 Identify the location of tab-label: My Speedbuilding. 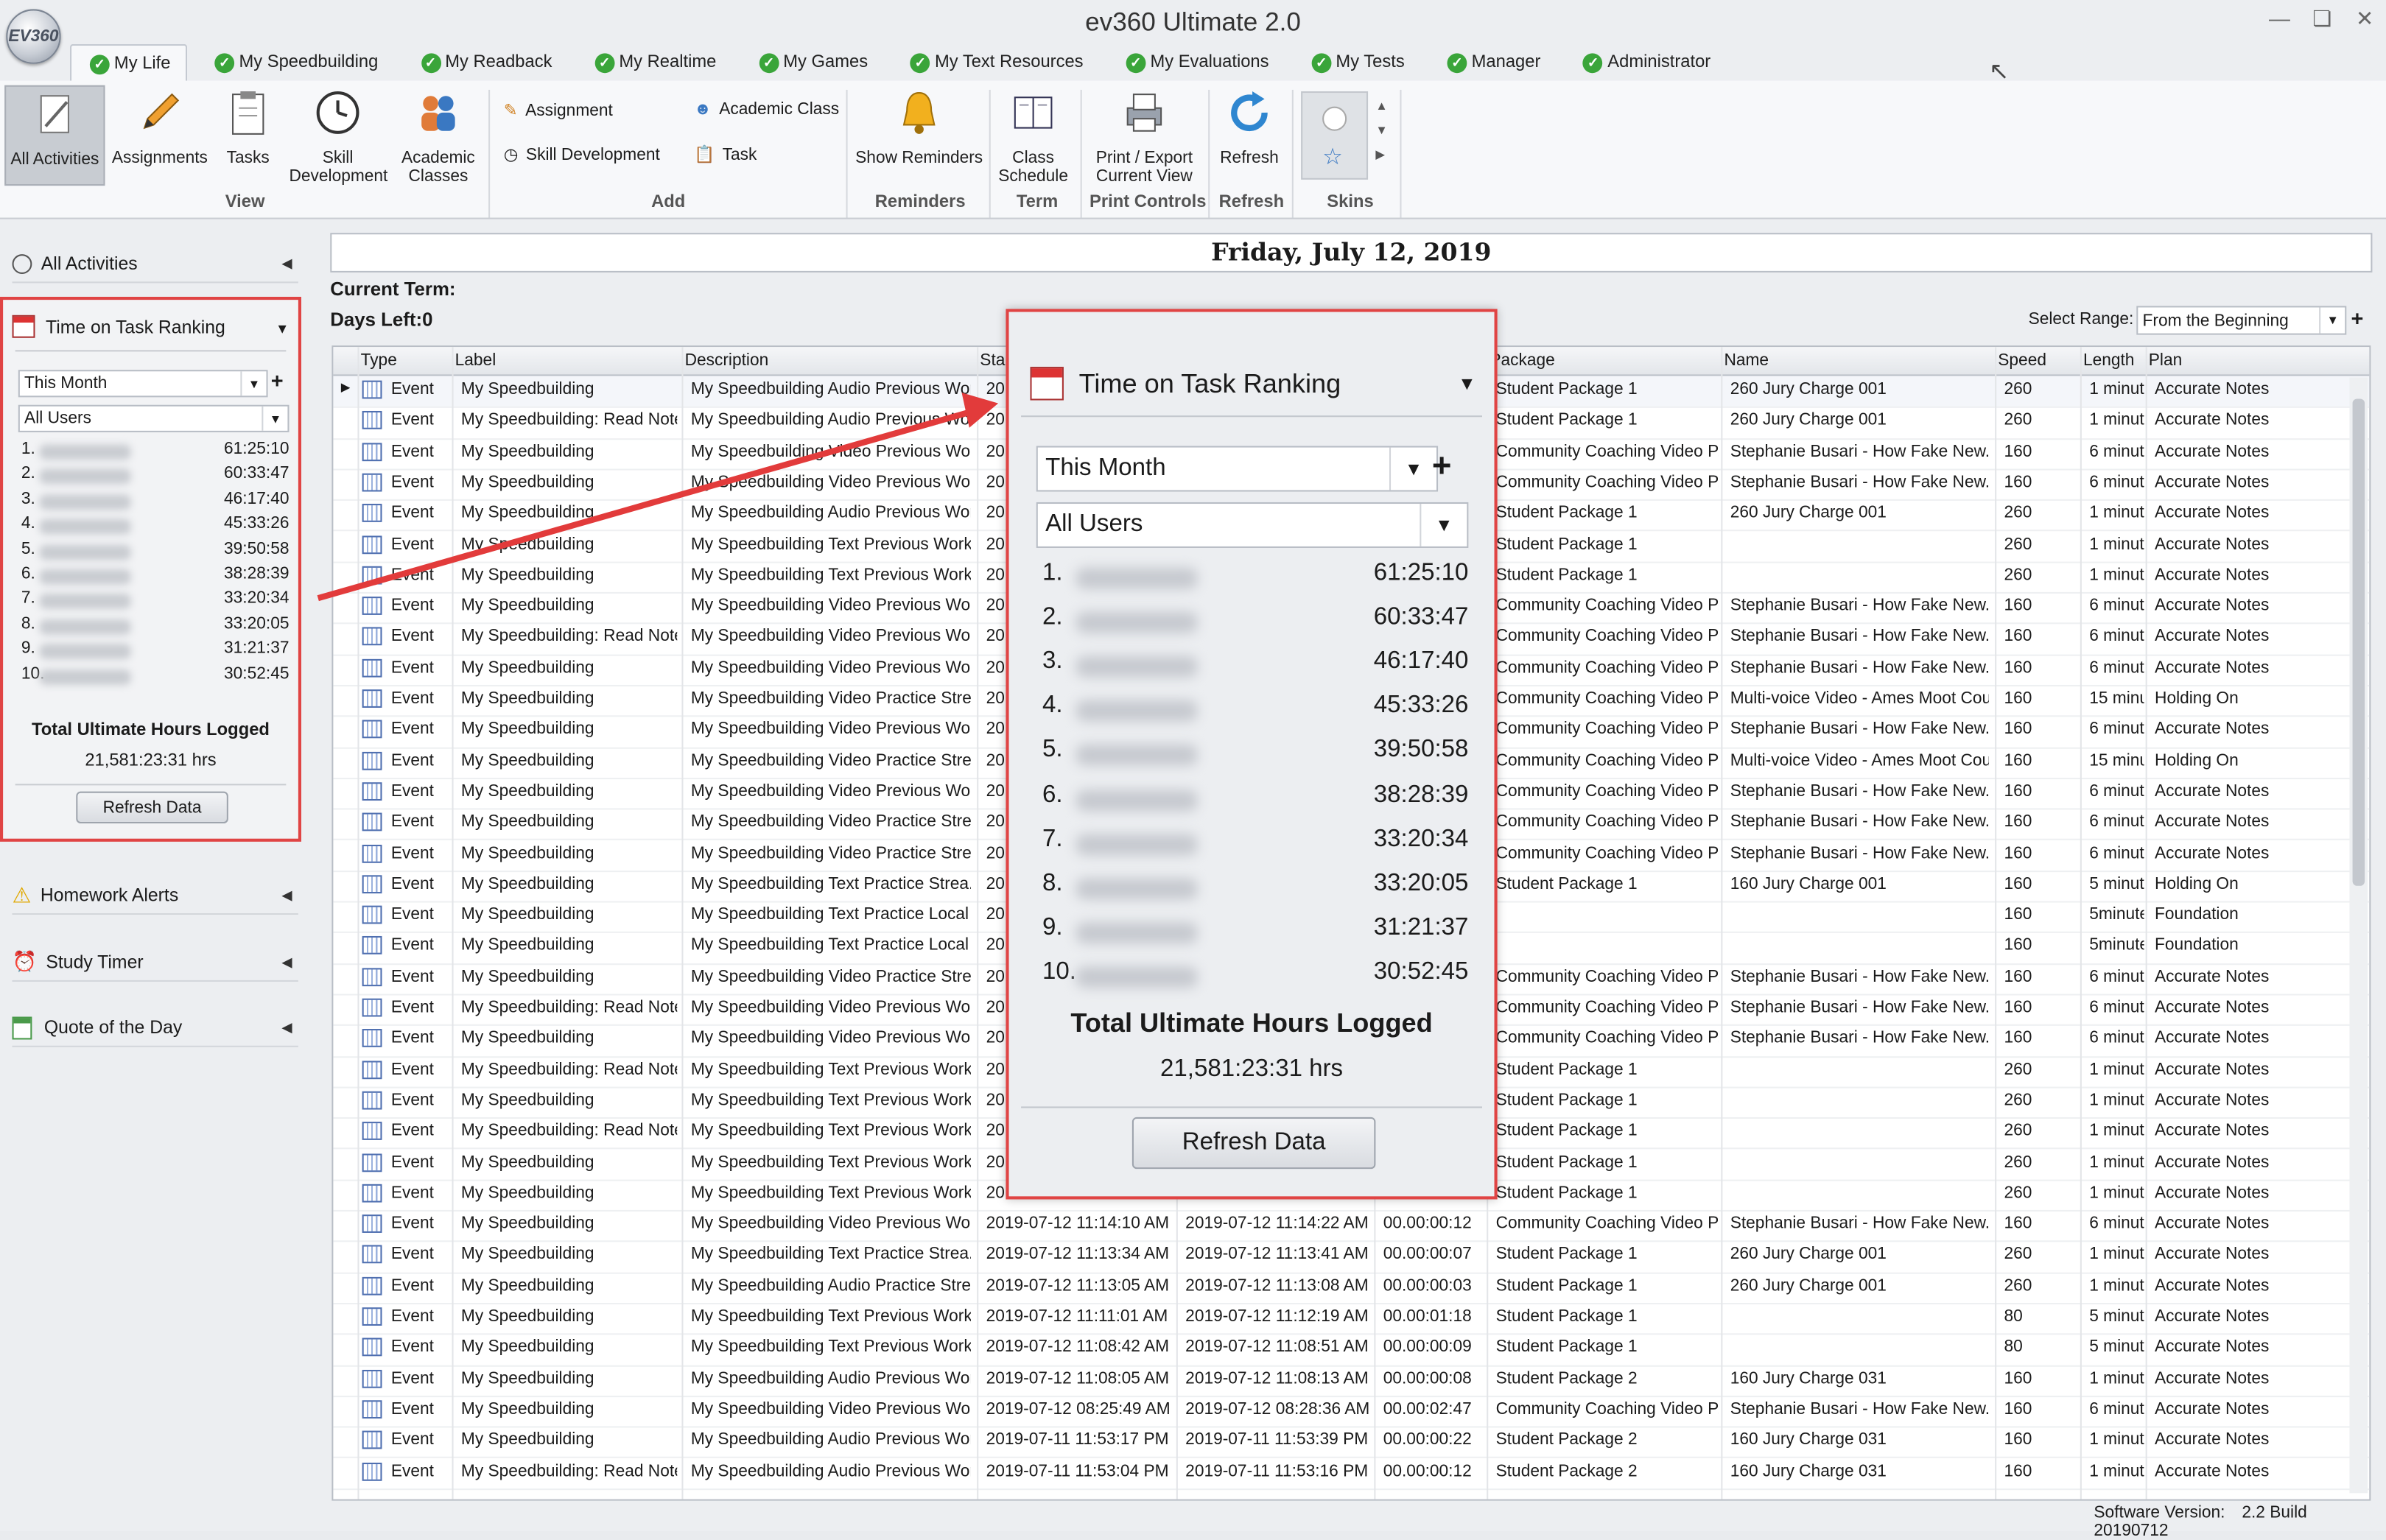
(309, 62).